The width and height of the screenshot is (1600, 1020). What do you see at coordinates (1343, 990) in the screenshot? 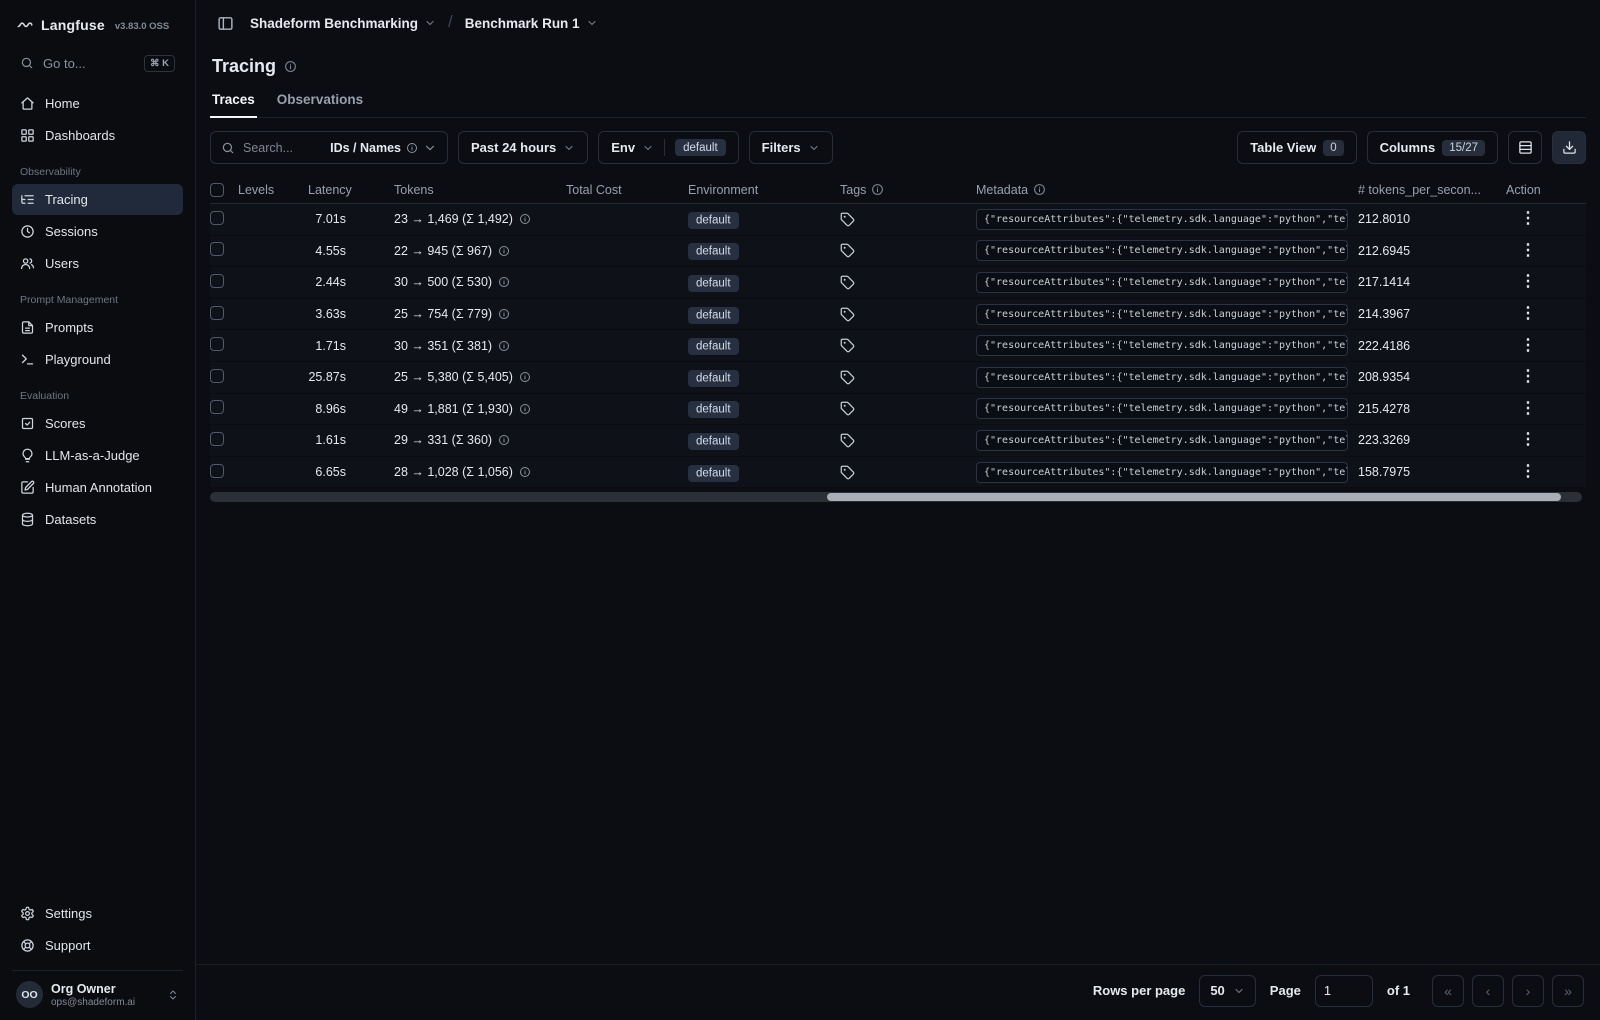
I see `page-number-input` at bounding box center [1343, 990].